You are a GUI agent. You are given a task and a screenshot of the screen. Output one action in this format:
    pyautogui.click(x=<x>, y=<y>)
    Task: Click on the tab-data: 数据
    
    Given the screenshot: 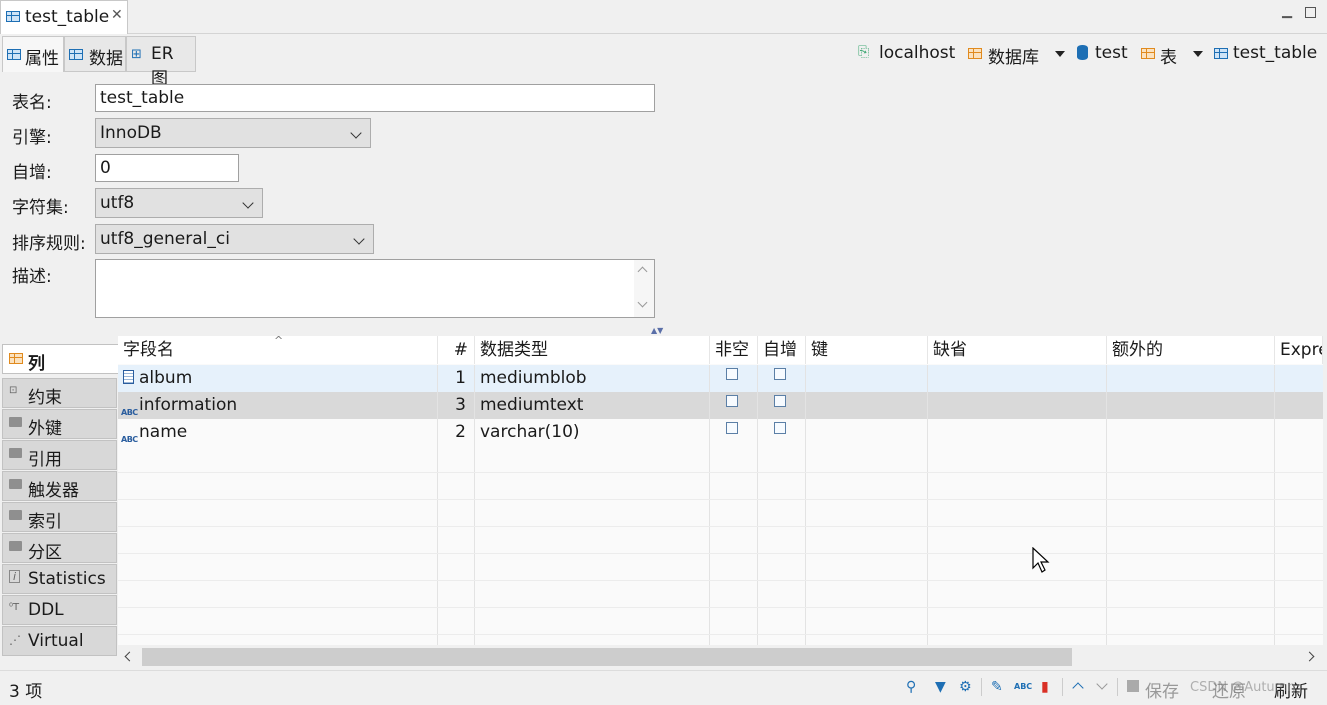 What is the action you would take?
    pyautogui.click(x=95, y=54)
    